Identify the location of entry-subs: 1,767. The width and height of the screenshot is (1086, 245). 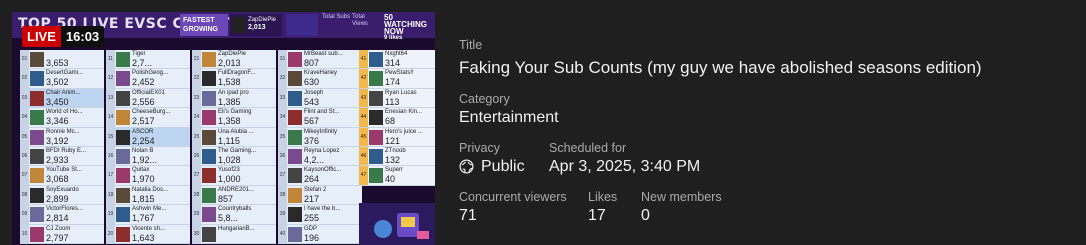
(143, 218).